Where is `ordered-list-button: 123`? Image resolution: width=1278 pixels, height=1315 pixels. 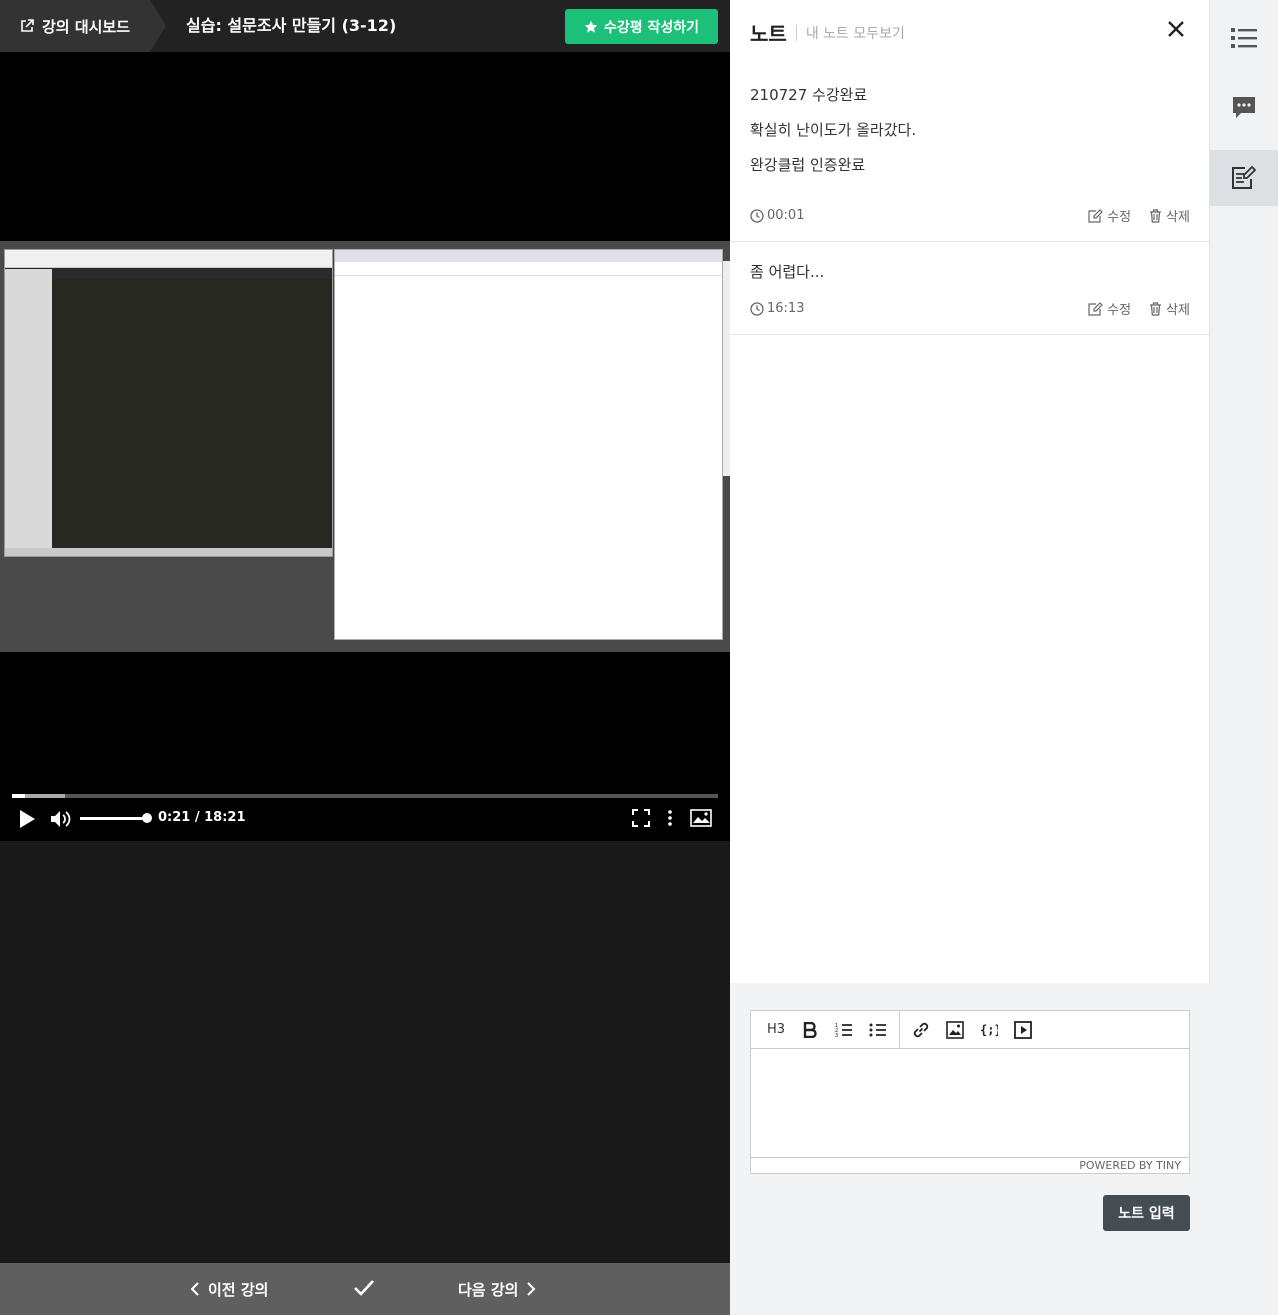 ordered-list-button: 123 is located at coordinates (844, 1030).